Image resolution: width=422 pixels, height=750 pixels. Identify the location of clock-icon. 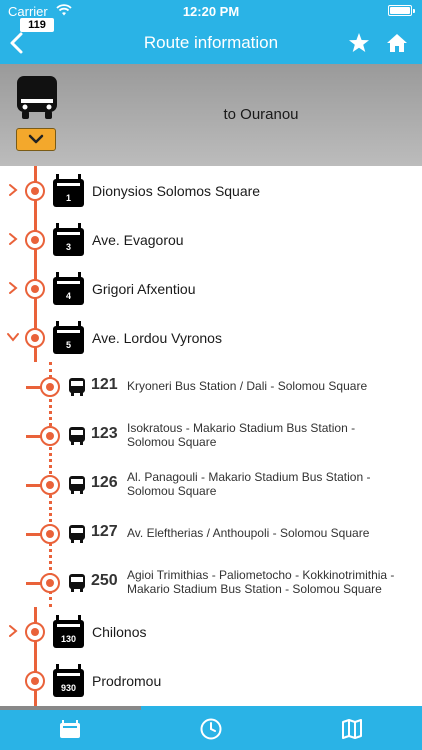
(211, 729).